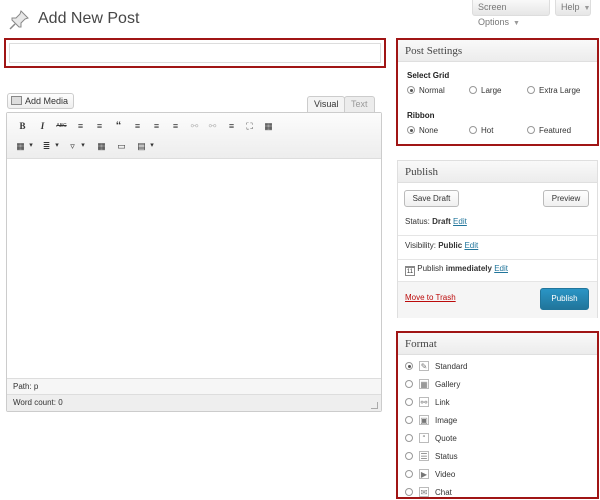 The width and height of the screenshot is (600, 500). I want to click on align-left-button: ≡, so click(137, 126).